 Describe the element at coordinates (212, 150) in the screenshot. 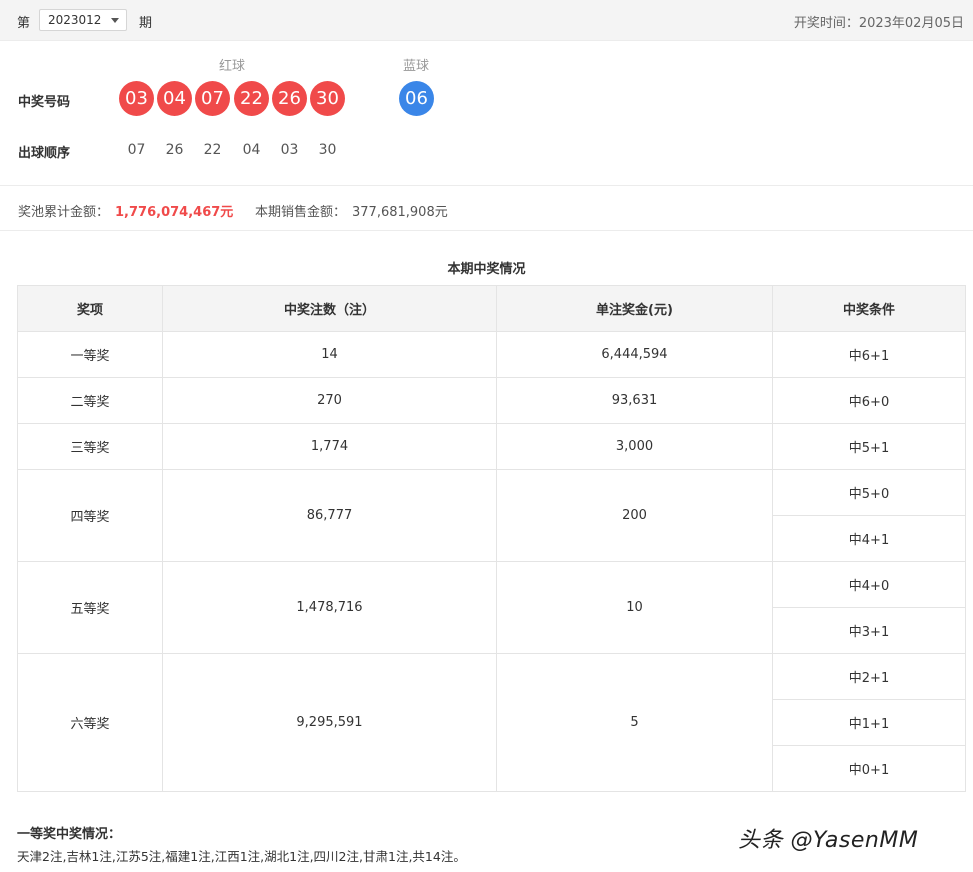

I see `draw-order-number: 22` at that location.